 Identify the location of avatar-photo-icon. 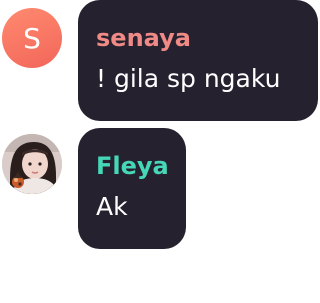
(32, 164).